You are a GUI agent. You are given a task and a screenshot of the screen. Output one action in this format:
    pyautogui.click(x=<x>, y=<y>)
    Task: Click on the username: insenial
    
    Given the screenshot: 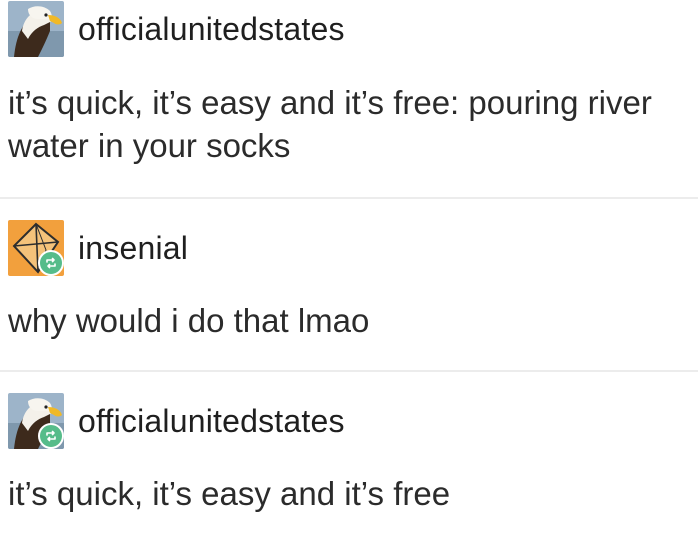 What is the action you would take?
    pyautogui.click(x=133, y=248)
    